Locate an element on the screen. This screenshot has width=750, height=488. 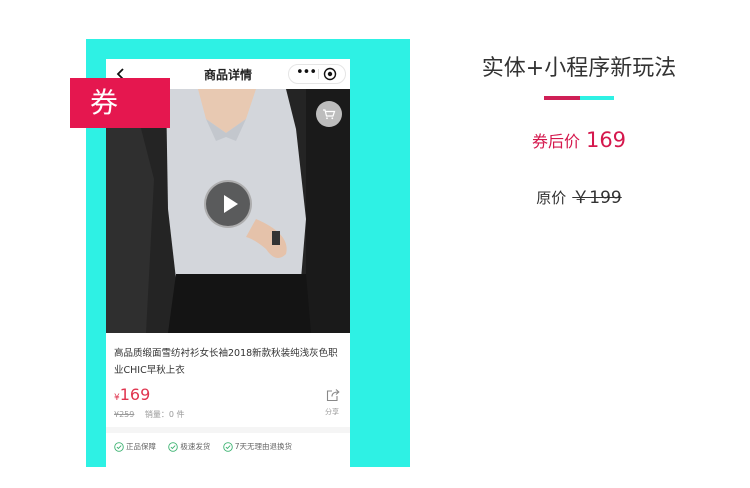
guarantee-item: 极速发货 is located at coordinates (189, 446).